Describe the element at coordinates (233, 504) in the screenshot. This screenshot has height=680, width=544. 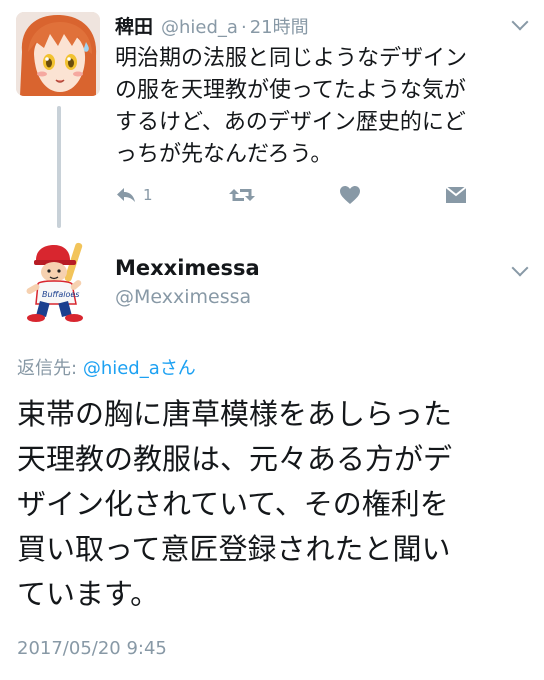
I see `tweet-text-line: ザイン化されていて、その権利を` at that location.